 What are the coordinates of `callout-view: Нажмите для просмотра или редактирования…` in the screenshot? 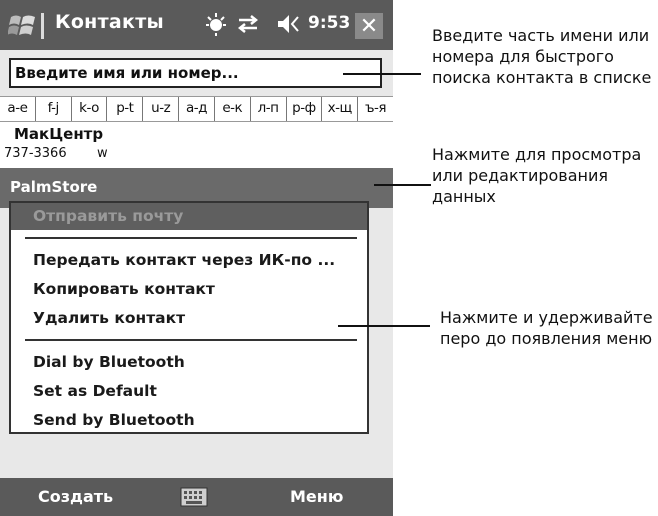 It's located at (537, 175).